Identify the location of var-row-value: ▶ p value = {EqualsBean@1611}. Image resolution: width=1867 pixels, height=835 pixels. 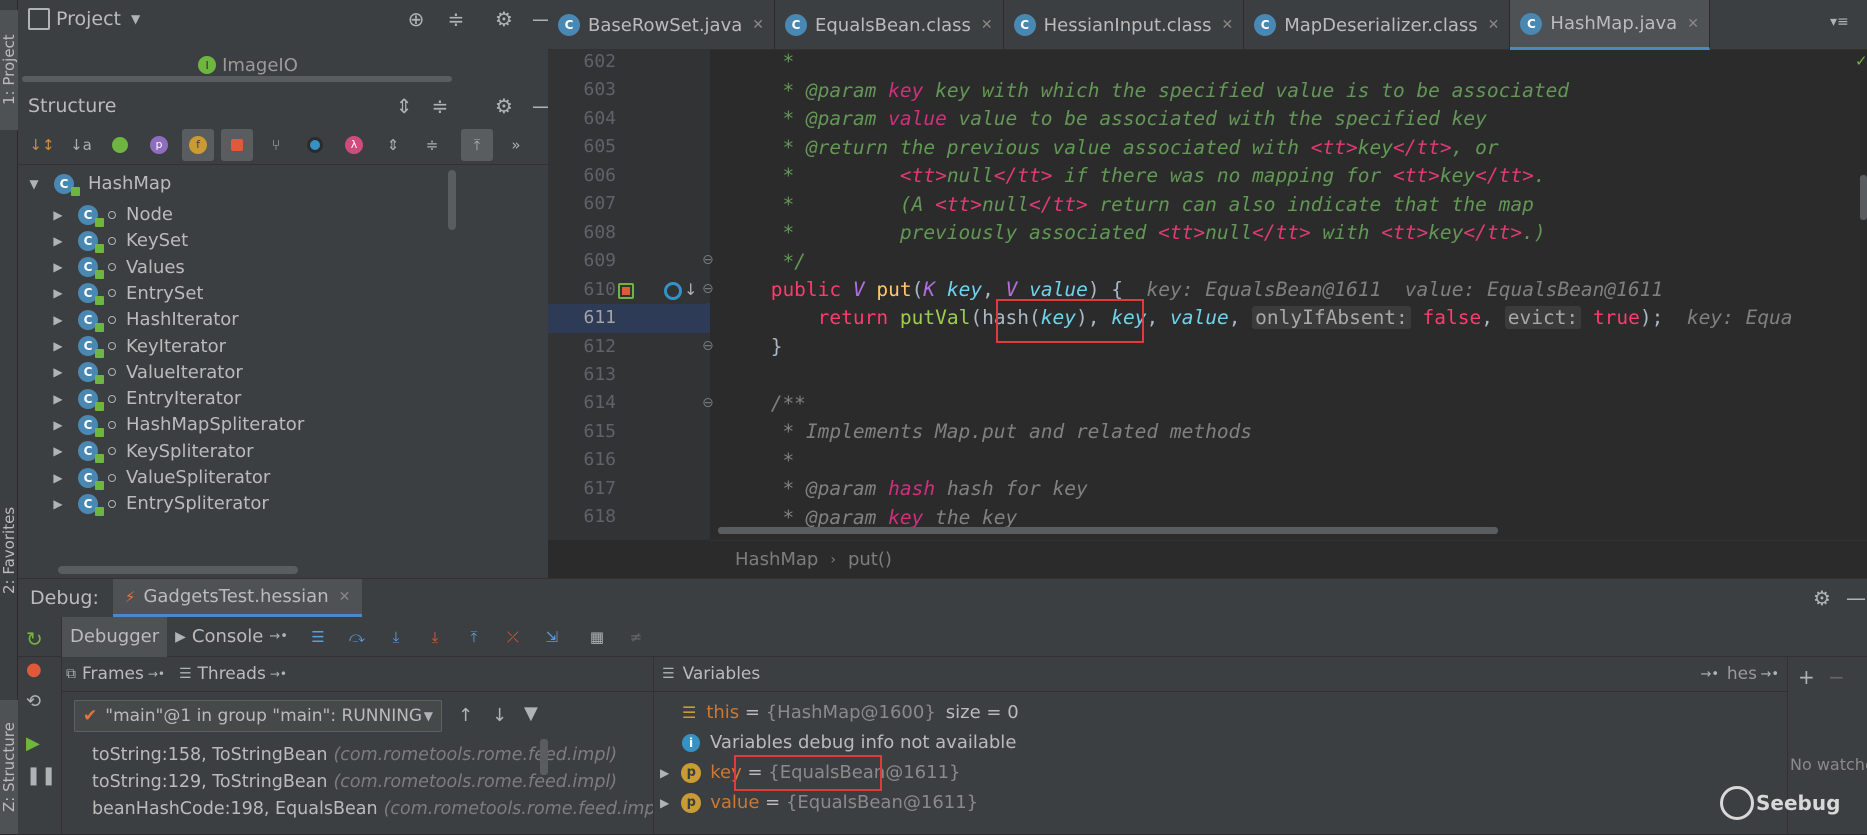
(1220, 802).